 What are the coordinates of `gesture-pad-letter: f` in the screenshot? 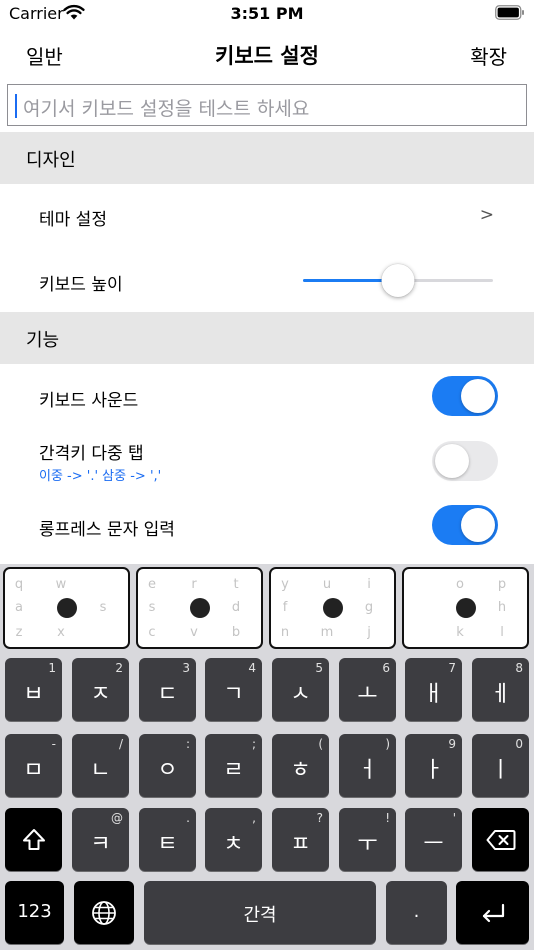 It's located at (285, 607).